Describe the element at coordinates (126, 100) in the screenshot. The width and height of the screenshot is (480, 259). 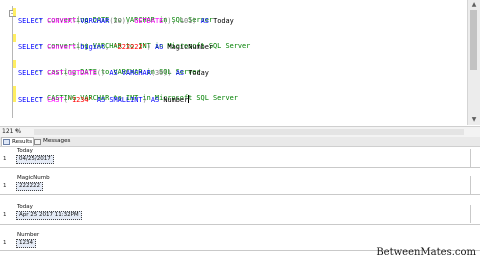
I see `sql-keyword: SMALLINT` at that location.